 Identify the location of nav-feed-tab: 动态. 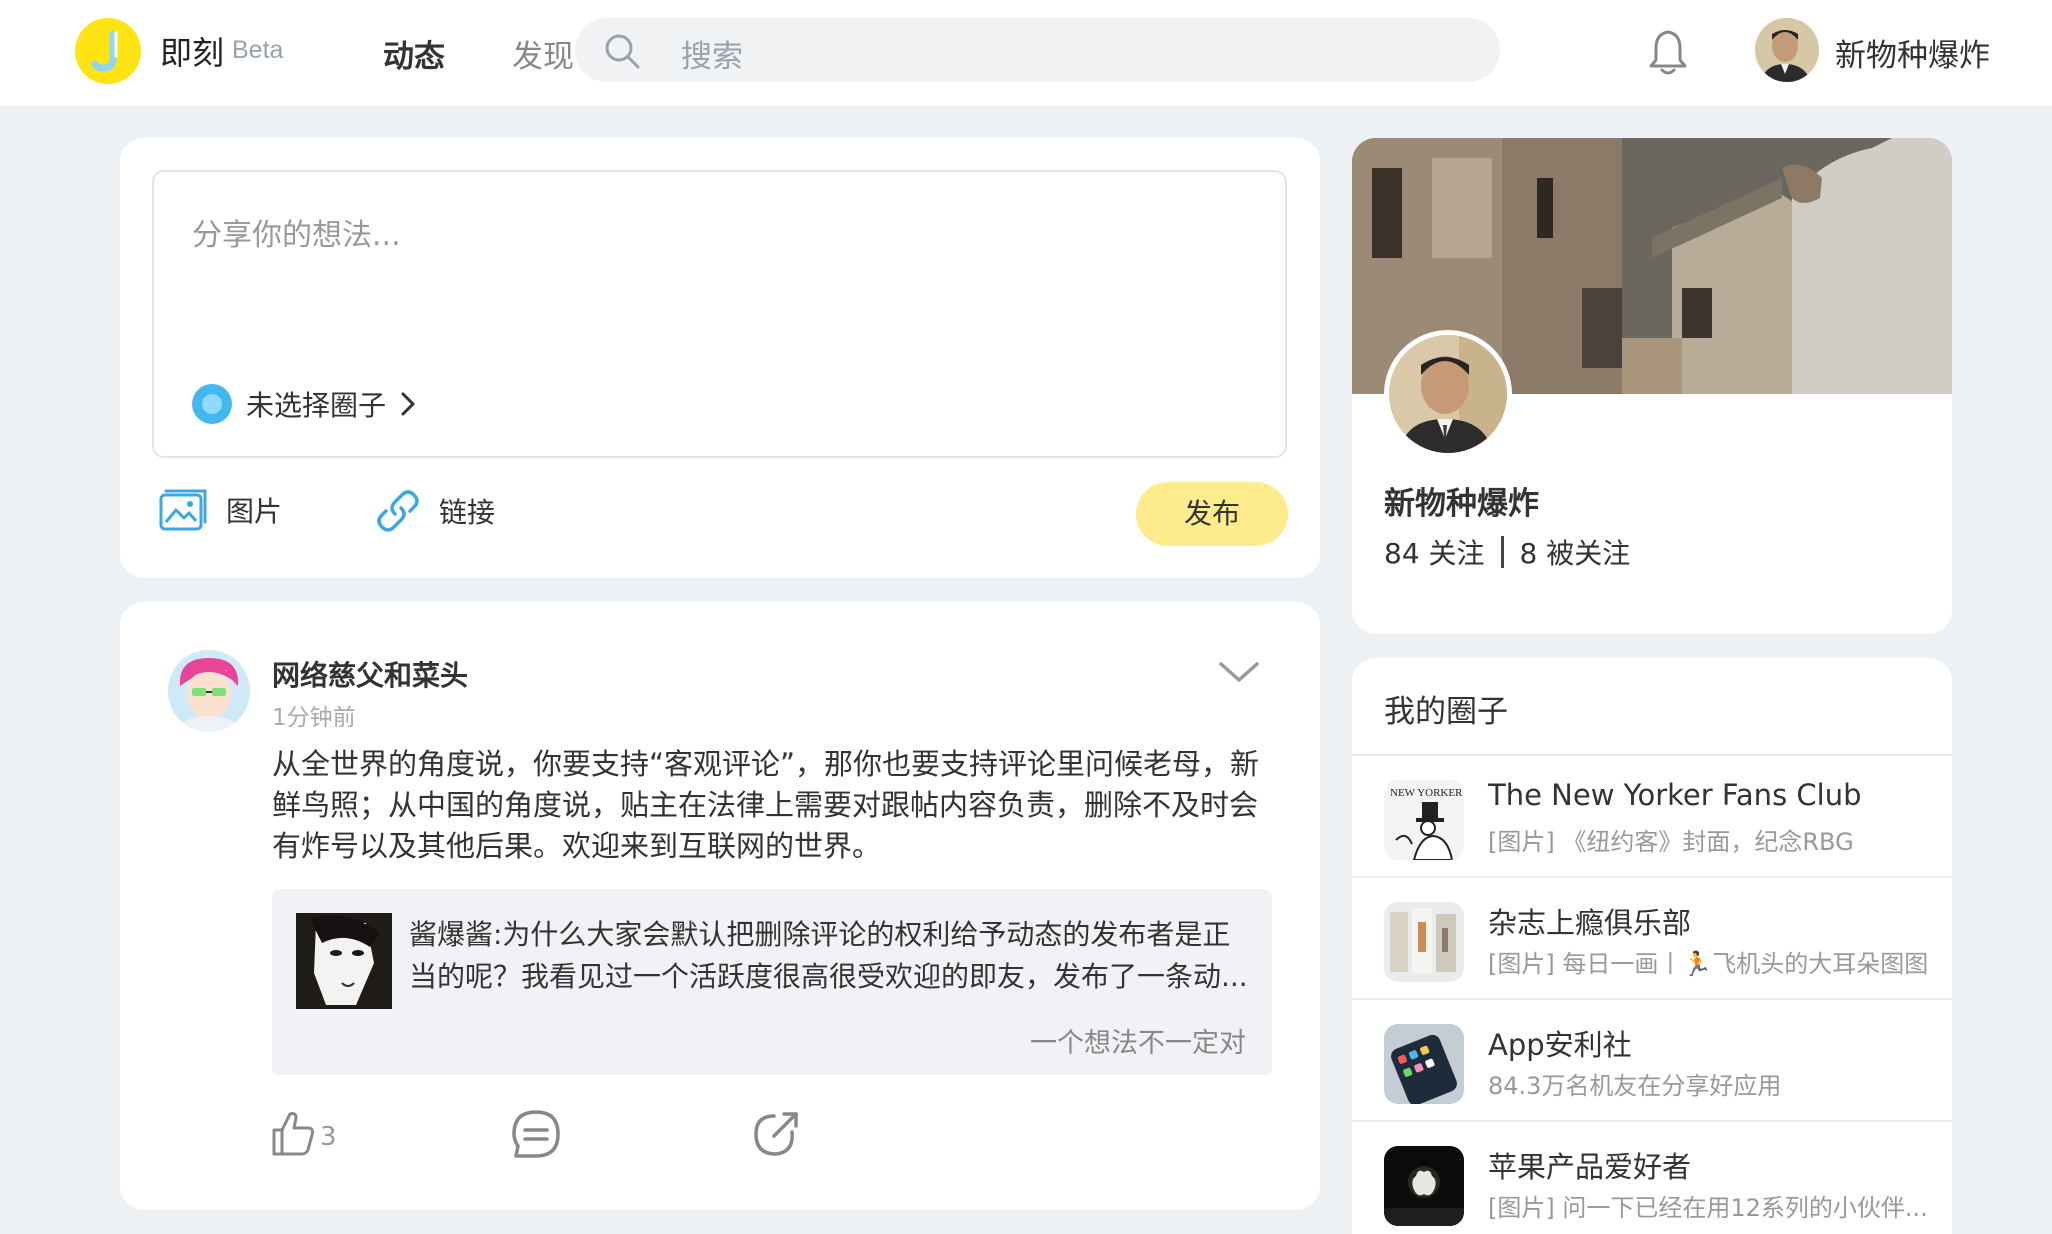
(414, 53).